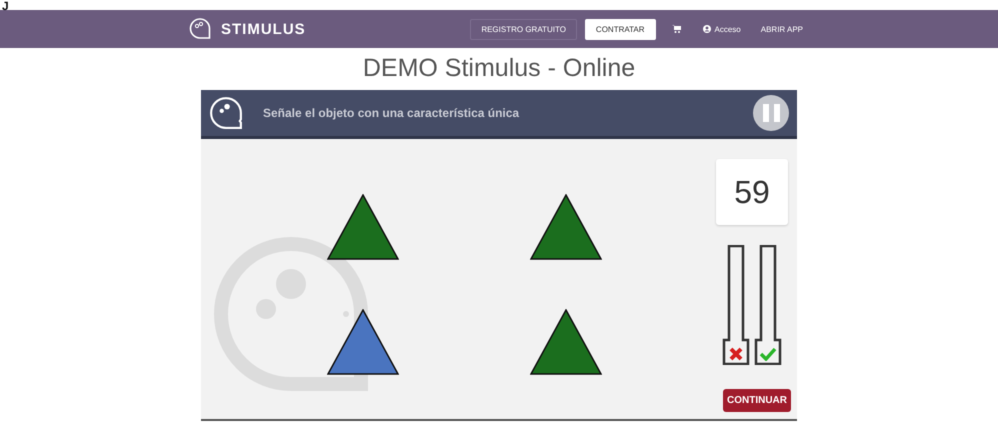 Image resolution: width=998 pixels, height=441 pixels. I want to click on page-title: DEMO Stimulus - Online, so click(499, 68).